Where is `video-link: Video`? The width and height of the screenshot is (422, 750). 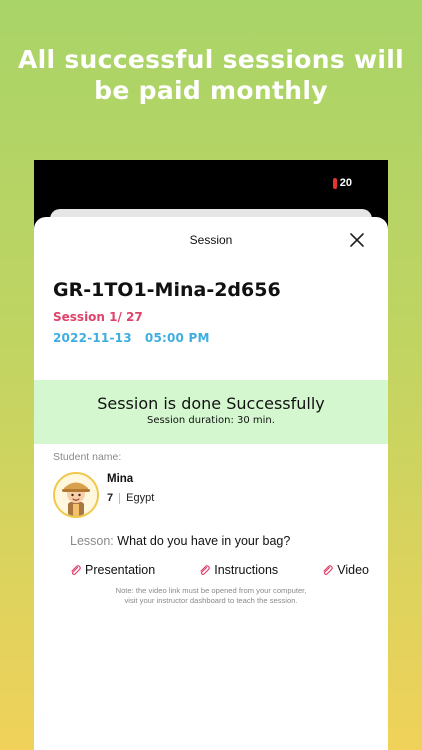 video-link: Video is located at coordinates (345, 570).